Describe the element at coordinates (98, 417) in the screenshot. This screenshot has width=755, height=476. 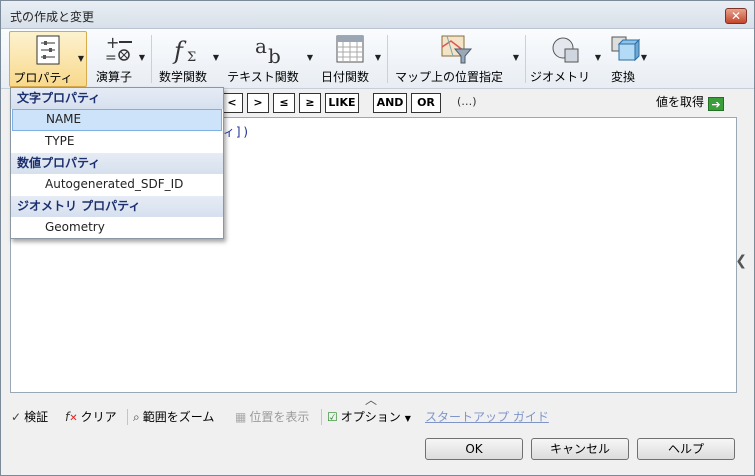
I see `clear-label: クリア` at that location.